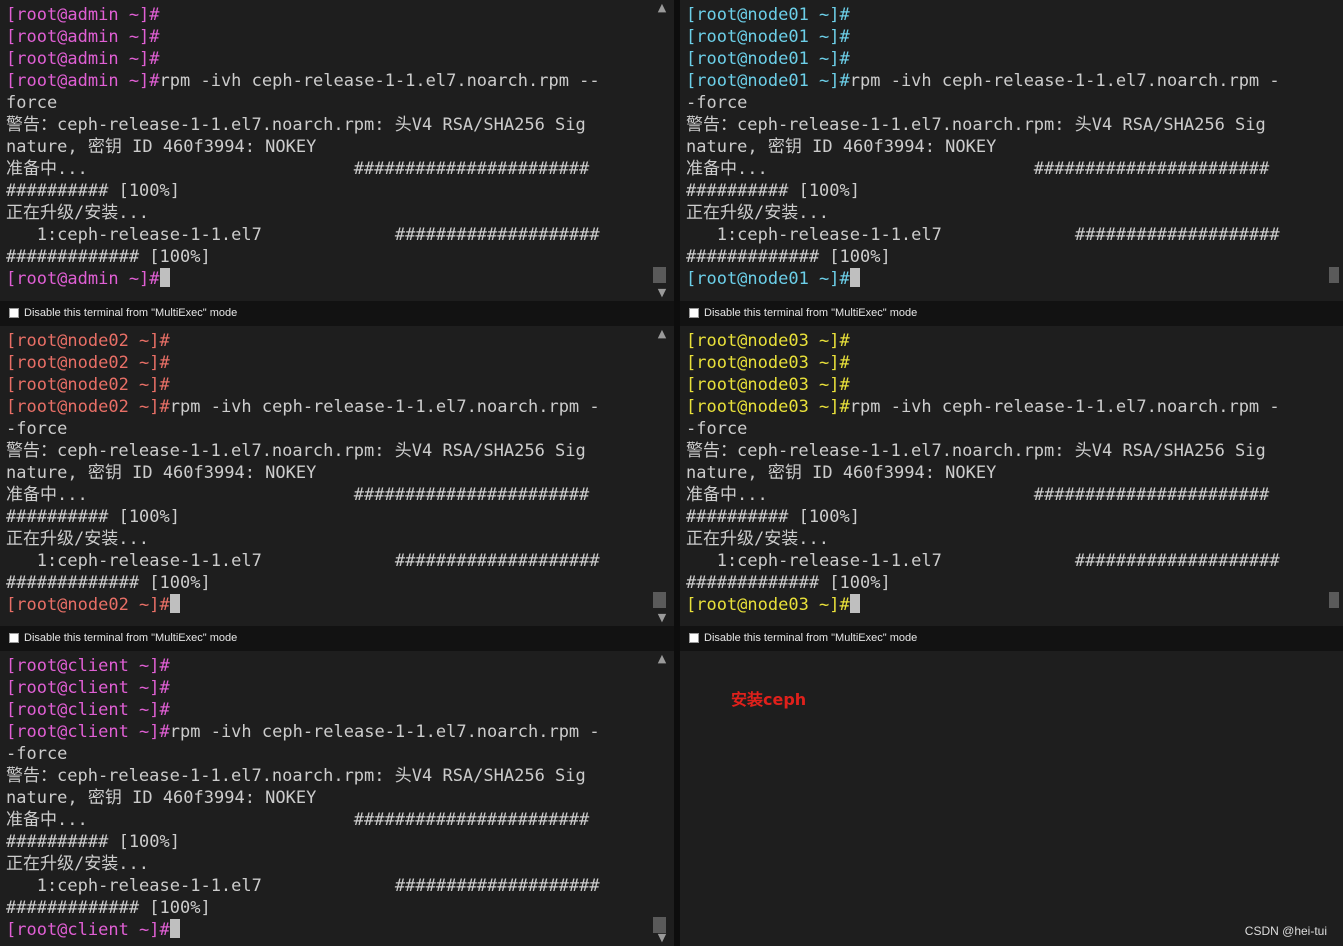  I want to click on vertical-divider, so click(677, 473).